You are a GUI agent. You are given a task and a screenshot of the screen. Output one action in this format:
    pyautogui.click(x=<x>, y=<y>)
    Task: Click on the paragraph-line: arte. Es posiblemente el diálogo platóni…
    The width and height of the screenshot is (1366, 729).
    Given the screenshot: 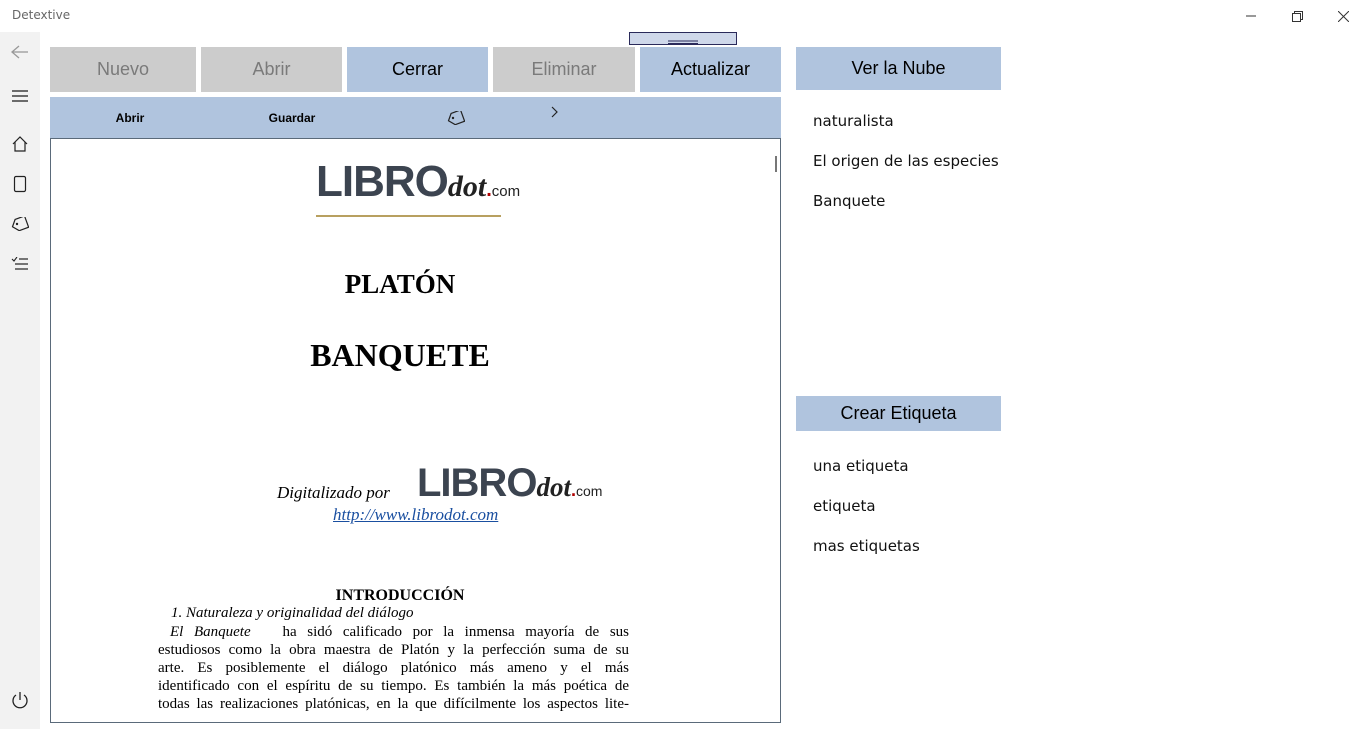 What is the action you would take?
    pyautogui.click(x=393, y=668)
    